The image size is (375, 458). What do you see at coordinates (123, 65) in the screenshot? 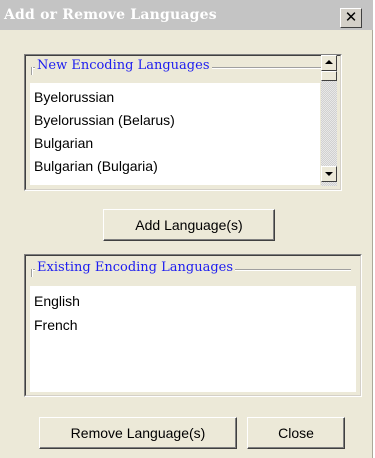
I see `new-languages-group-label: New Encoding Languages` at bounding box center [123, 65].